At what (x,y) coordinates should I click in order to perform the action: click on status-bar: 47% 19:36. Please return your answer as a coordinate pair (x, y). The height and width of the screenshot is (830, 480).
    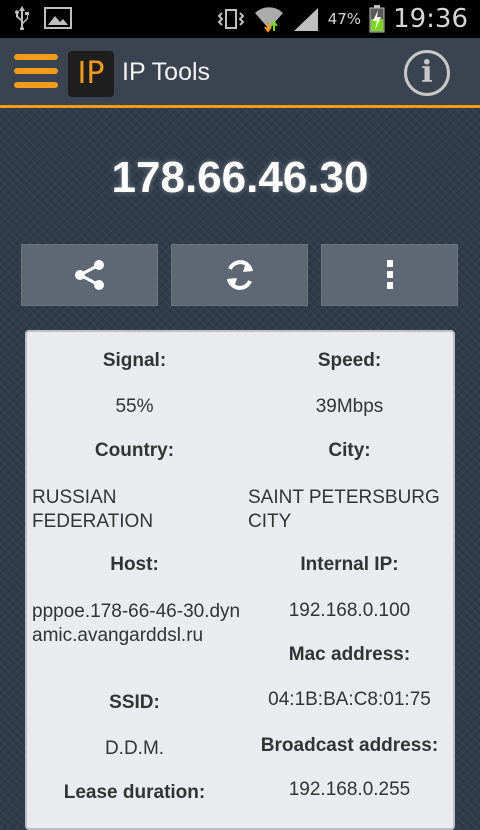
    Looking at the image, I should click on (240, 19).